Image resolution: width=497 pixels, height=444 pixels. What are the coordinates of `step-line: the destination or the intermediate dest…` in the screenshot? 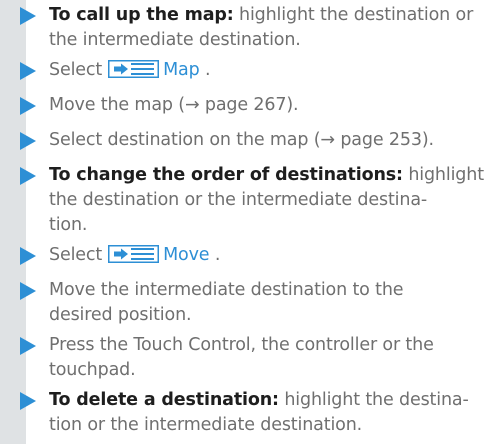 It's located at (238, 200).